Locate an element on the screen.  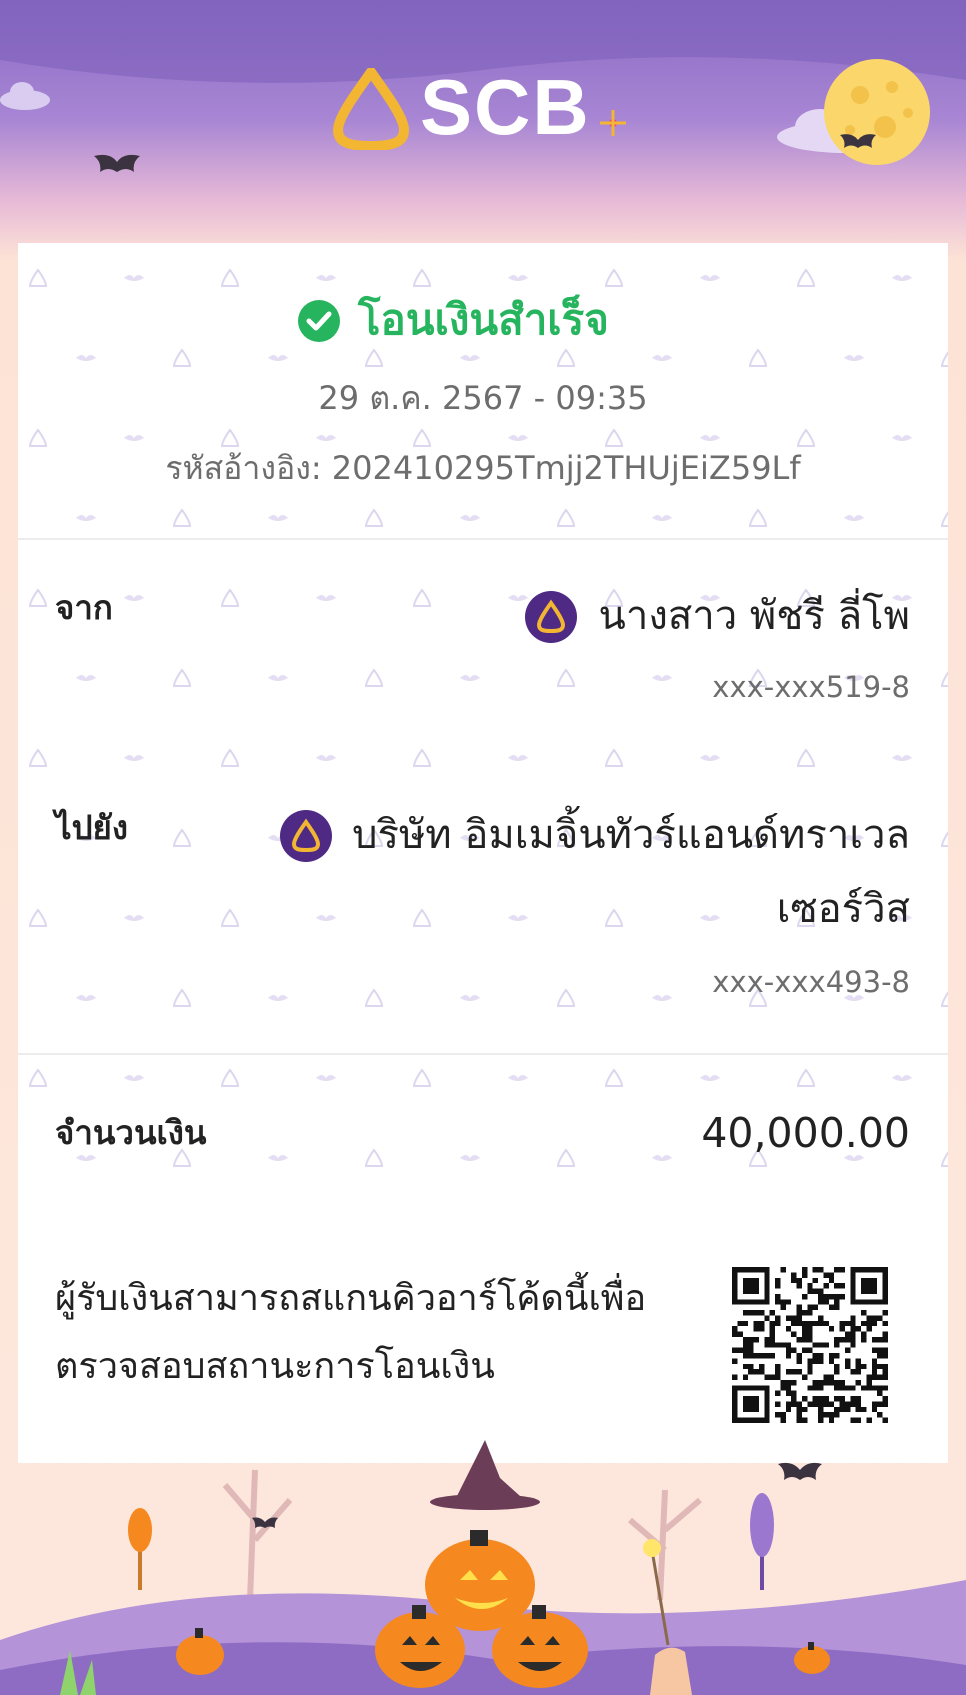
pumpkin-icon is located at coordinates (482, 1535).